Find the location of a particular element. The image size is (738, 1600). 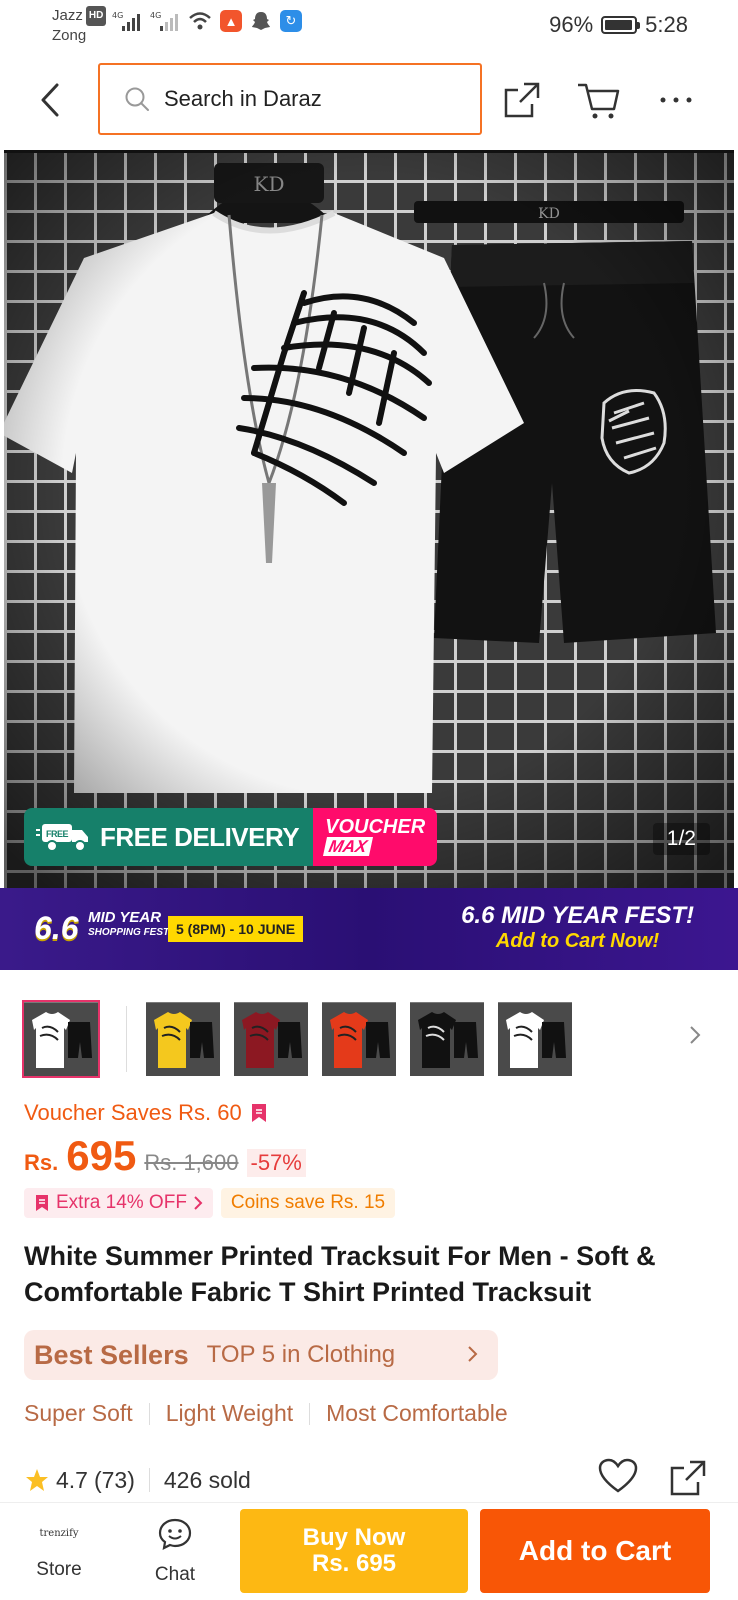

thumbnails-next-button is located at coordinates (695, 1037).